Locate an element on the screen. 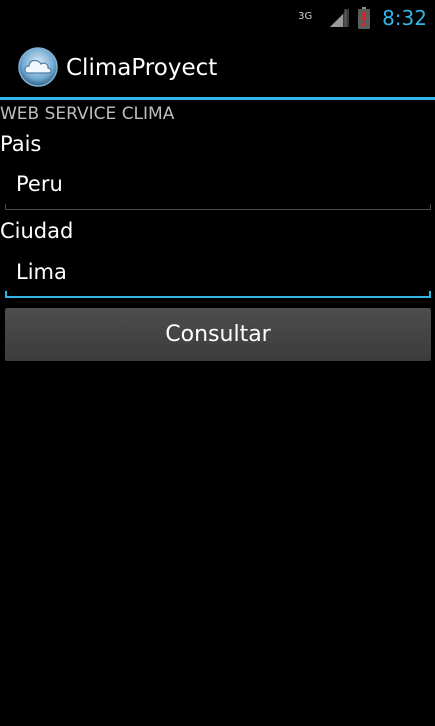  pais-label: Pais is located at coordinates (21, 144).